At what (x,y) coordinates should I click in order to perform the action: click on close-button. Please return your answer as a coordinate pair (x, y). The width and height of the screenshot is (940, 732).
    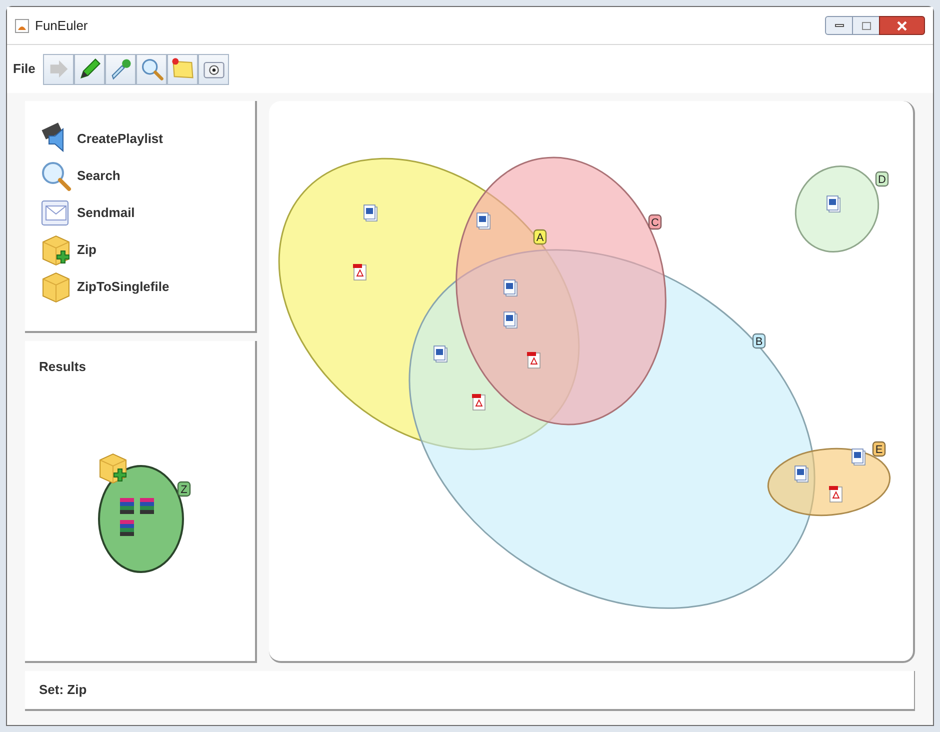
    Looking at the image, I should click on (902, 25).